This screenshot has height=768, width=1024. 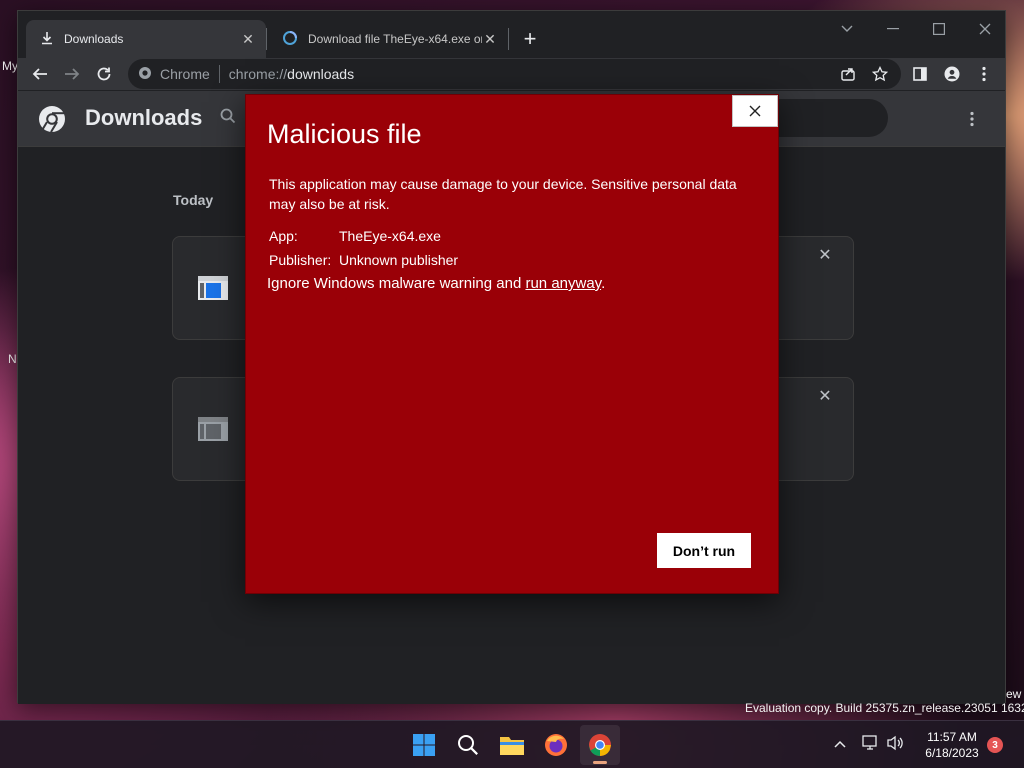 What do you see at coordinates (193, 200) in the screenshot?
I see `date-section-label: Today` at bounding box center [193, 200].